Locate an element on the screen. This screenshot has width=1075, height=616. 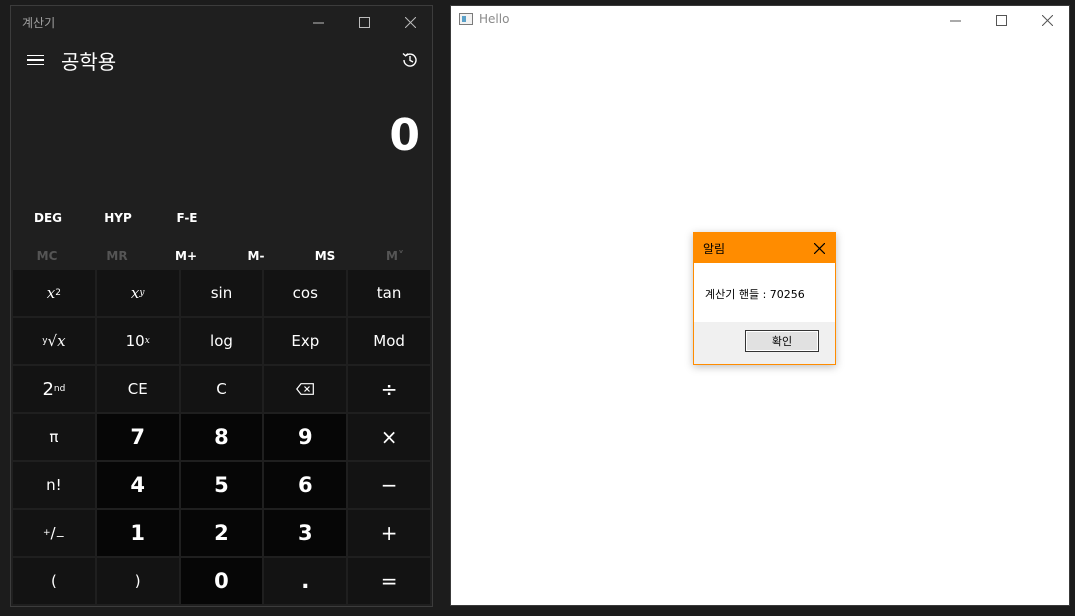
dialog-close-button is located at coordinates (819, 248).